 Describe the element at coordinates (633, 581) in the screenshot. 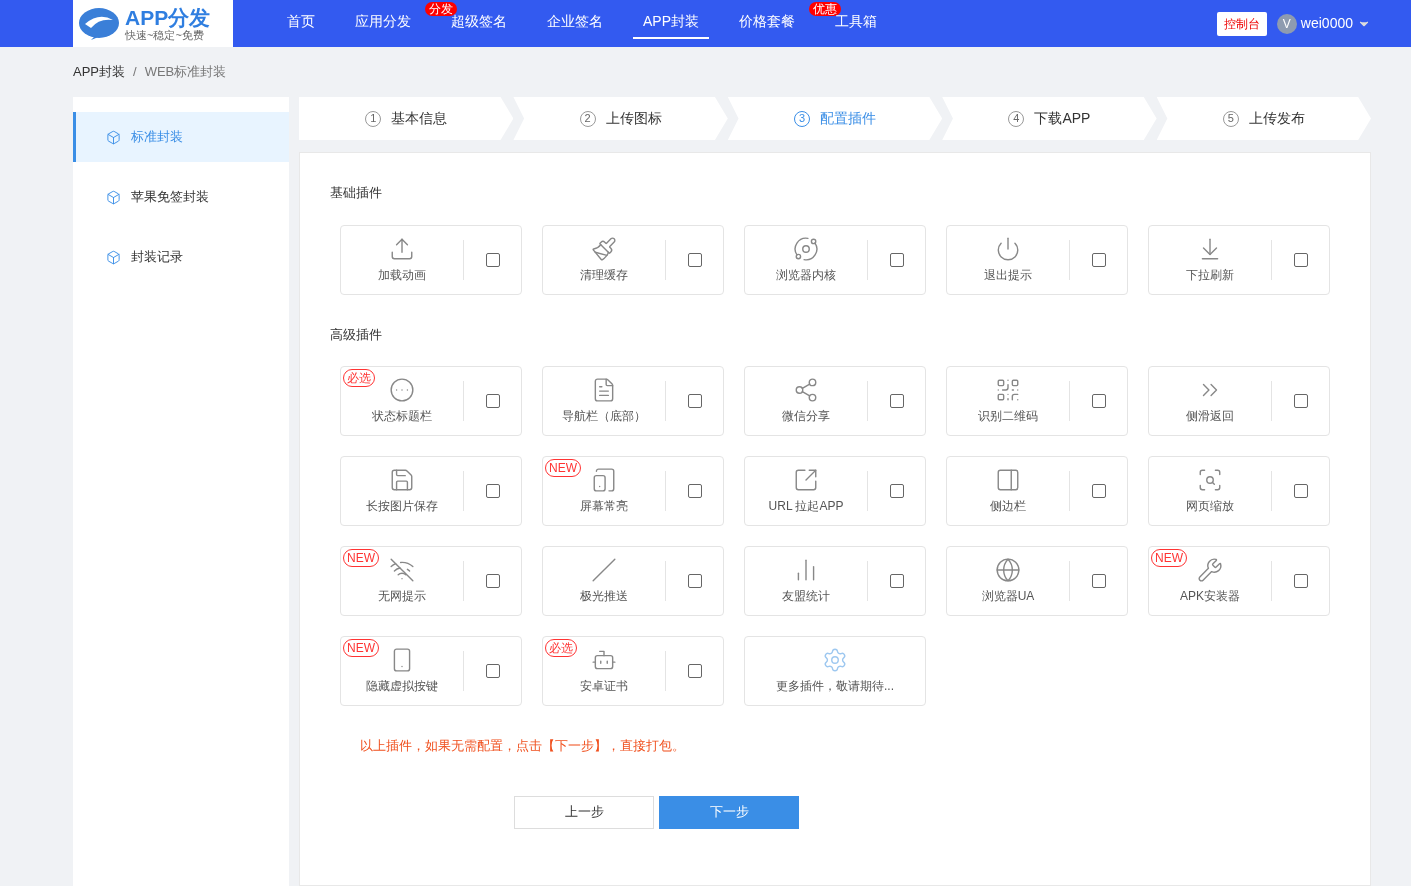

I see `plugin-card: 极光推送` at that location.